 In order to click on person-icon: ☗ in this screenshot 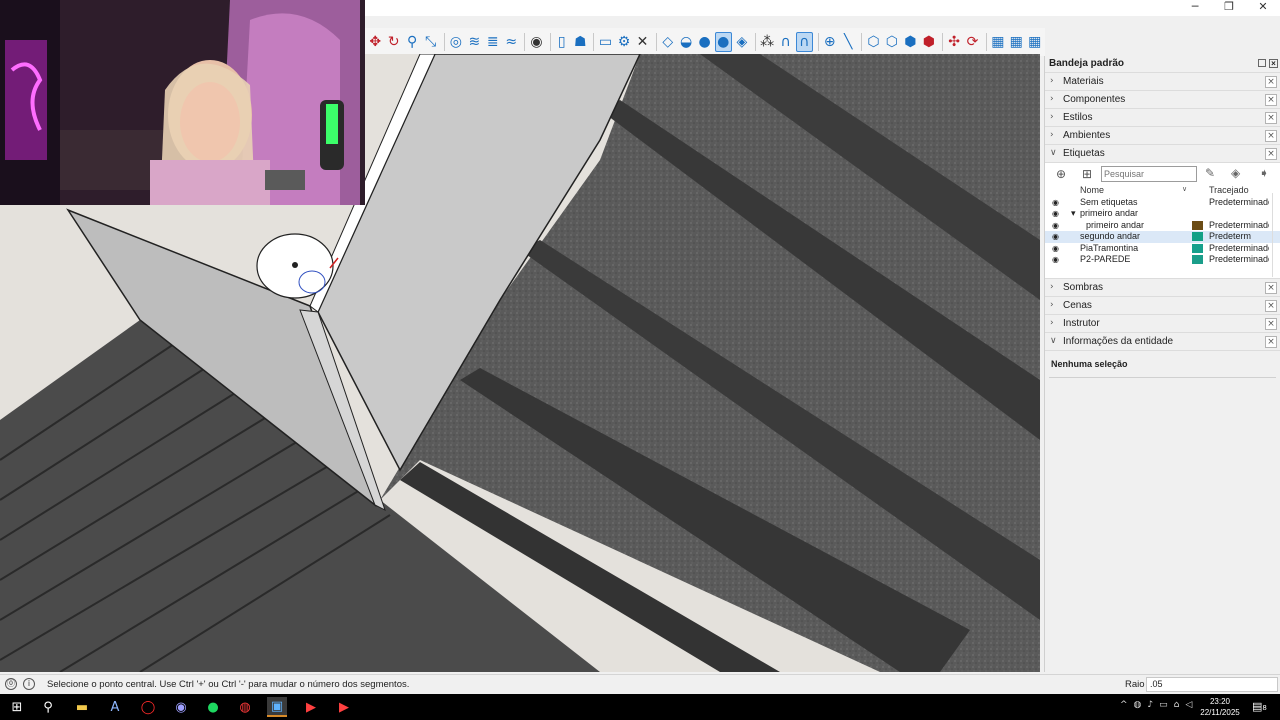, I will do `click(580, 42)`.